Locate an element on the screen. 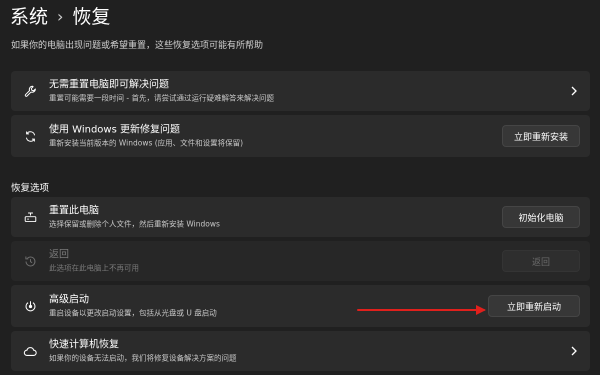  restart-now-button: 立即重新启动 is located at coordinates (534, 306).